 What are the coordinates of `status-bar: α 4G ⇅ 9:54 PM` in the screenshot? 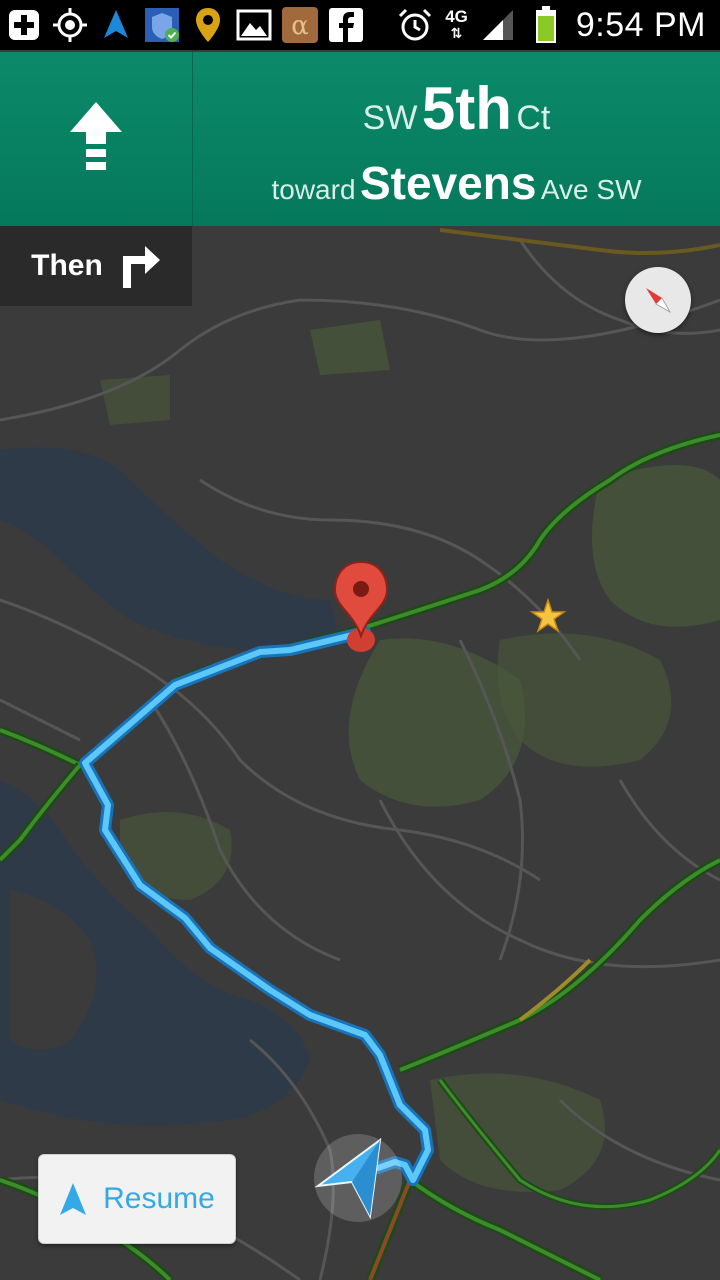 It's located at (360, 25).